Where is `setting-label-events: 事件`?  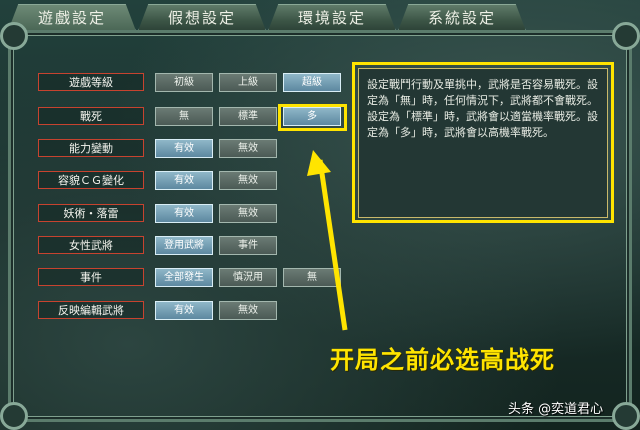 setting-label-events: 事件 is located at coordinates (91, 277).